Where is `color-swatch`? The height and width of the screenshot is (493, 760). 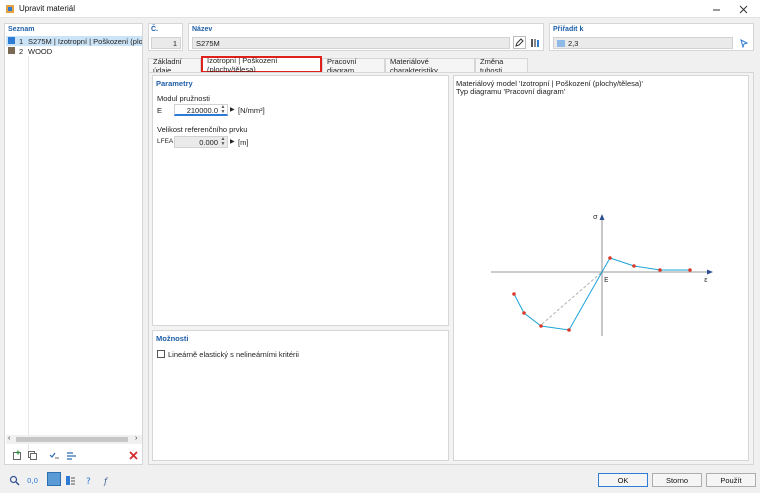 color-swatch is located at coordinates (11, 50).